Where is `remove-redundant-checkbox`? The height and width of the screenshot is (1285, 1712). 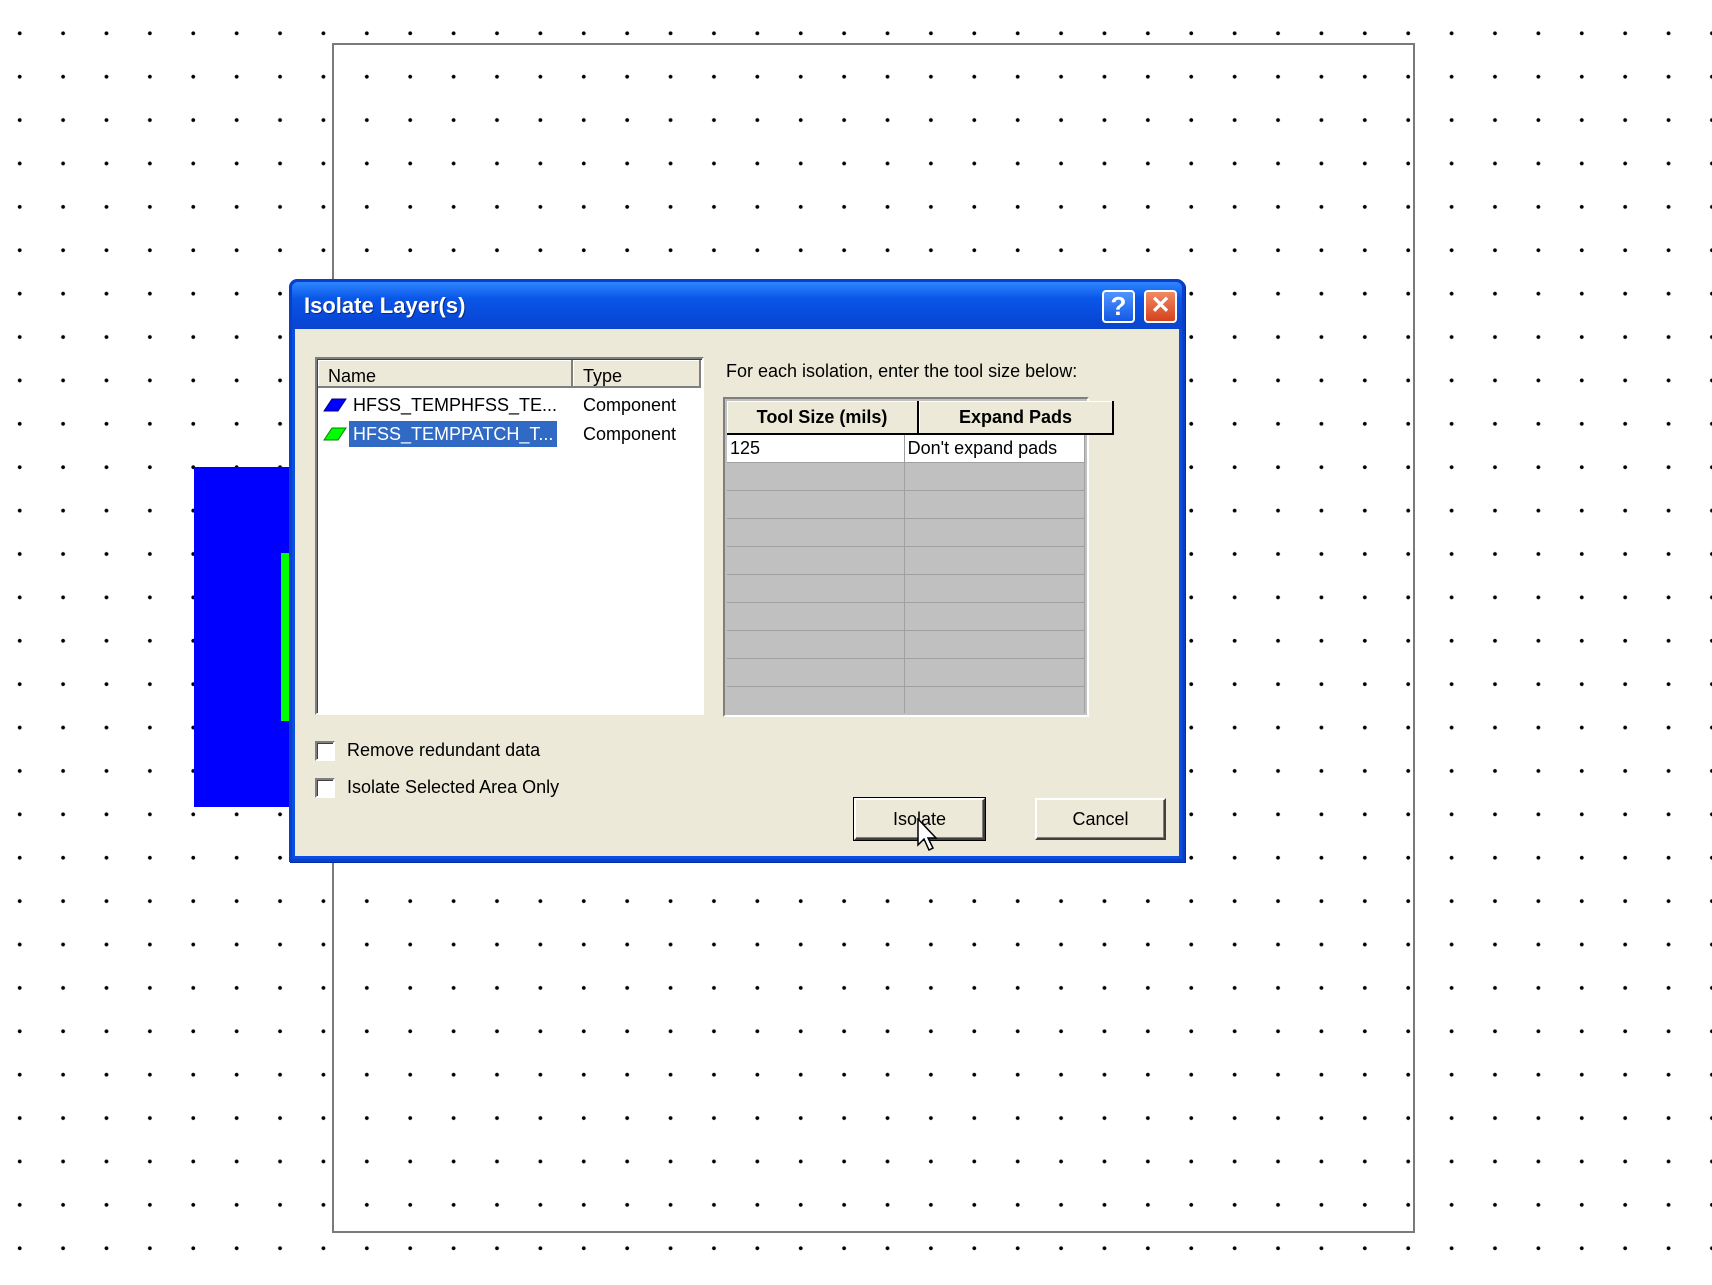 remove-redundant-checkbox is located at coordinates (325, 750).